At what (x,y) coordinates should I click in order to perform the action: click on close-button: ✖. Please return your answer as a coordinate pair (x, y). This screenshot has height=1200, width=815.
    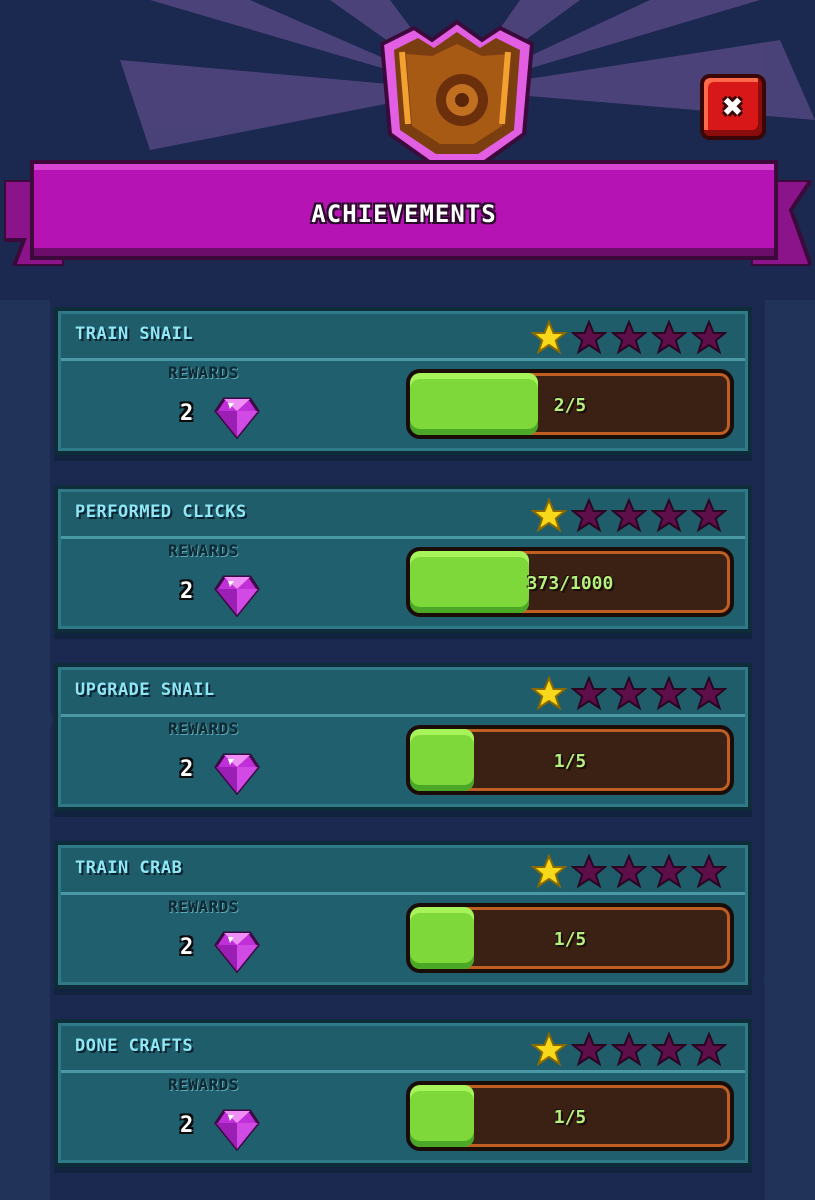
    Looking at the image, I should click on (733, 107).